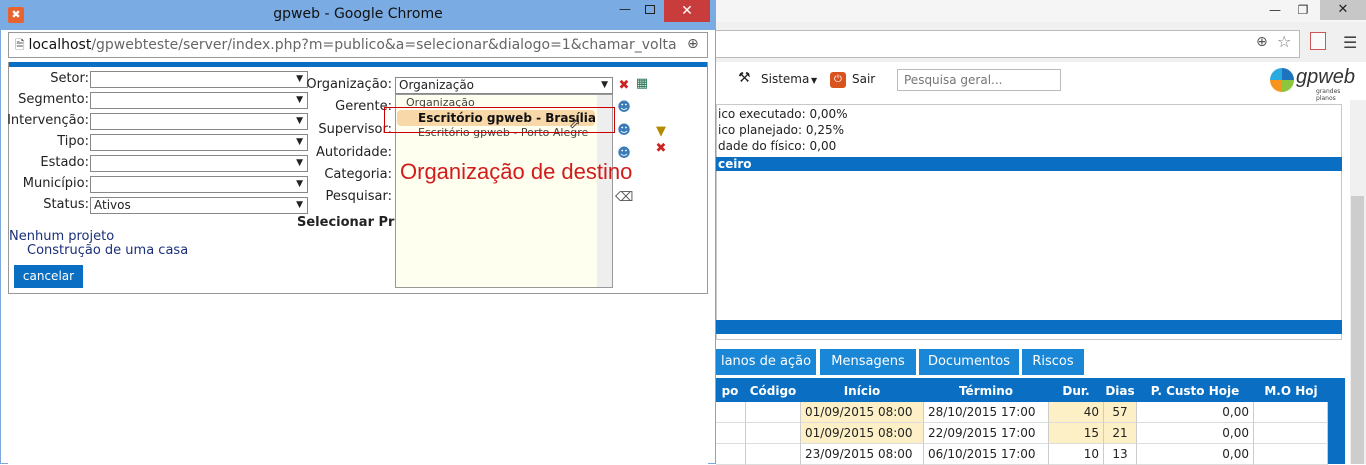 The image size is (1366, 465). What do you see at coordinates (112, 205) in the screenshot?
I see `status-select-value: Ativos` at bounding box center [112, 205].